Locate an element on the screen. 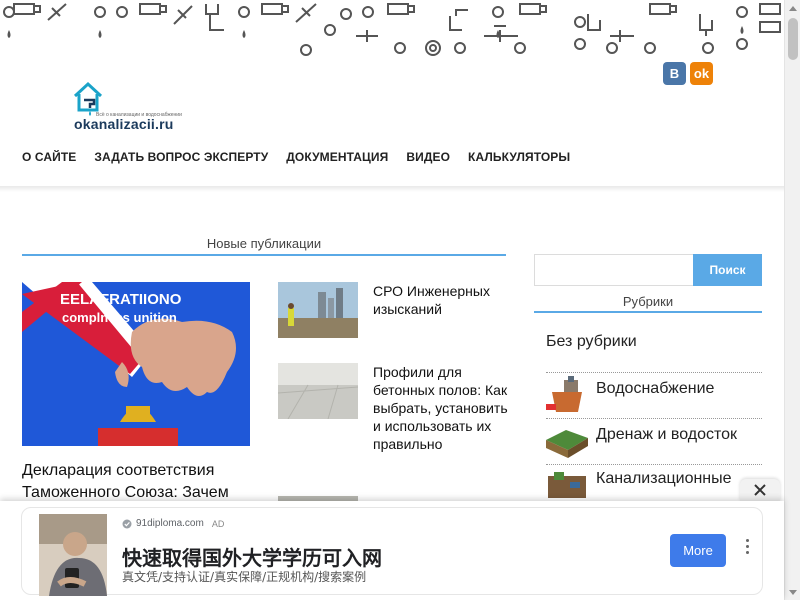  category-label: Дренаж и водосток is located at coordinates (667, 434).